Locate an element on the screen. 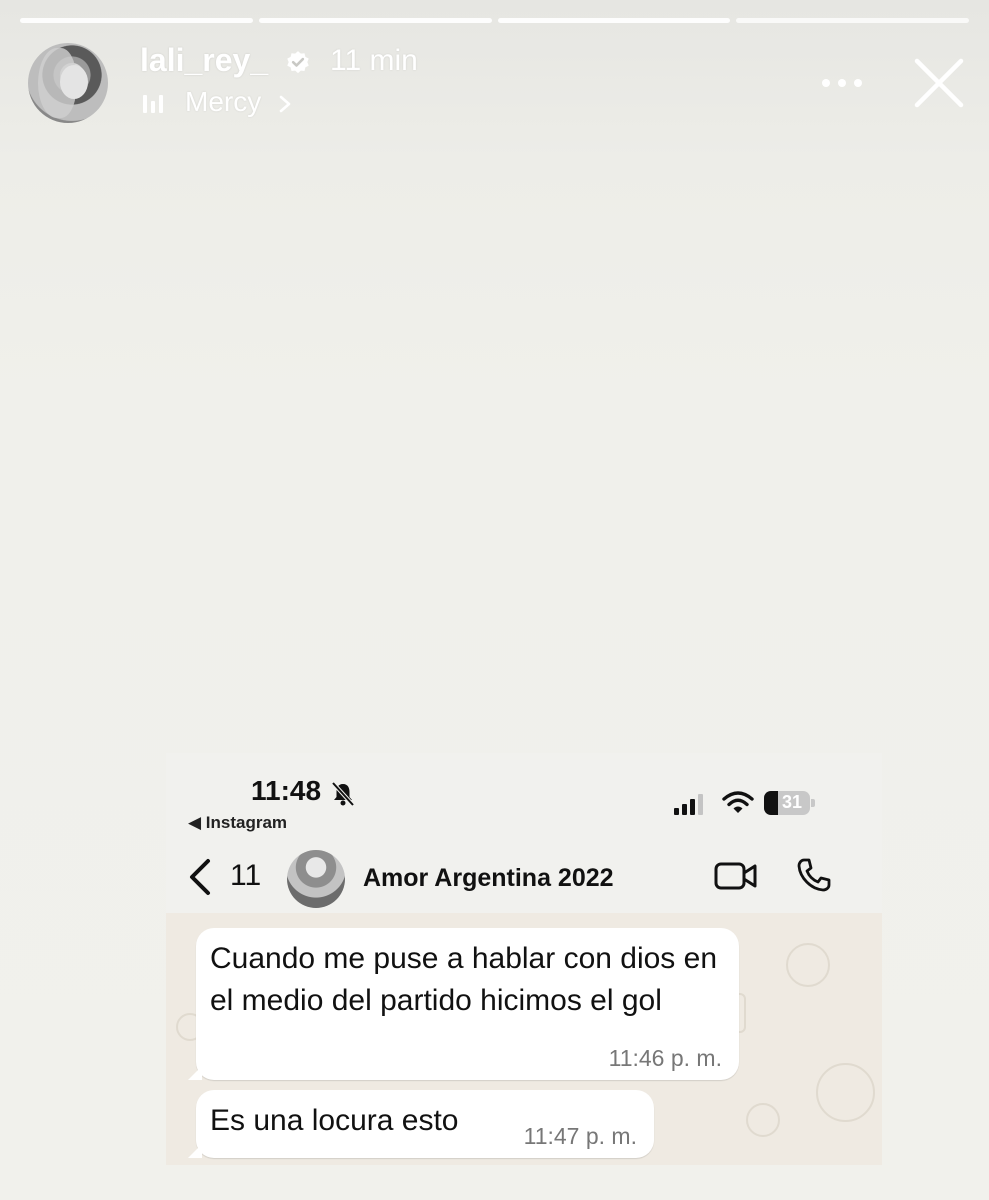  message-bubble: Es una locura esto 11:47 p. m. is located at coordinates (421, 1124).